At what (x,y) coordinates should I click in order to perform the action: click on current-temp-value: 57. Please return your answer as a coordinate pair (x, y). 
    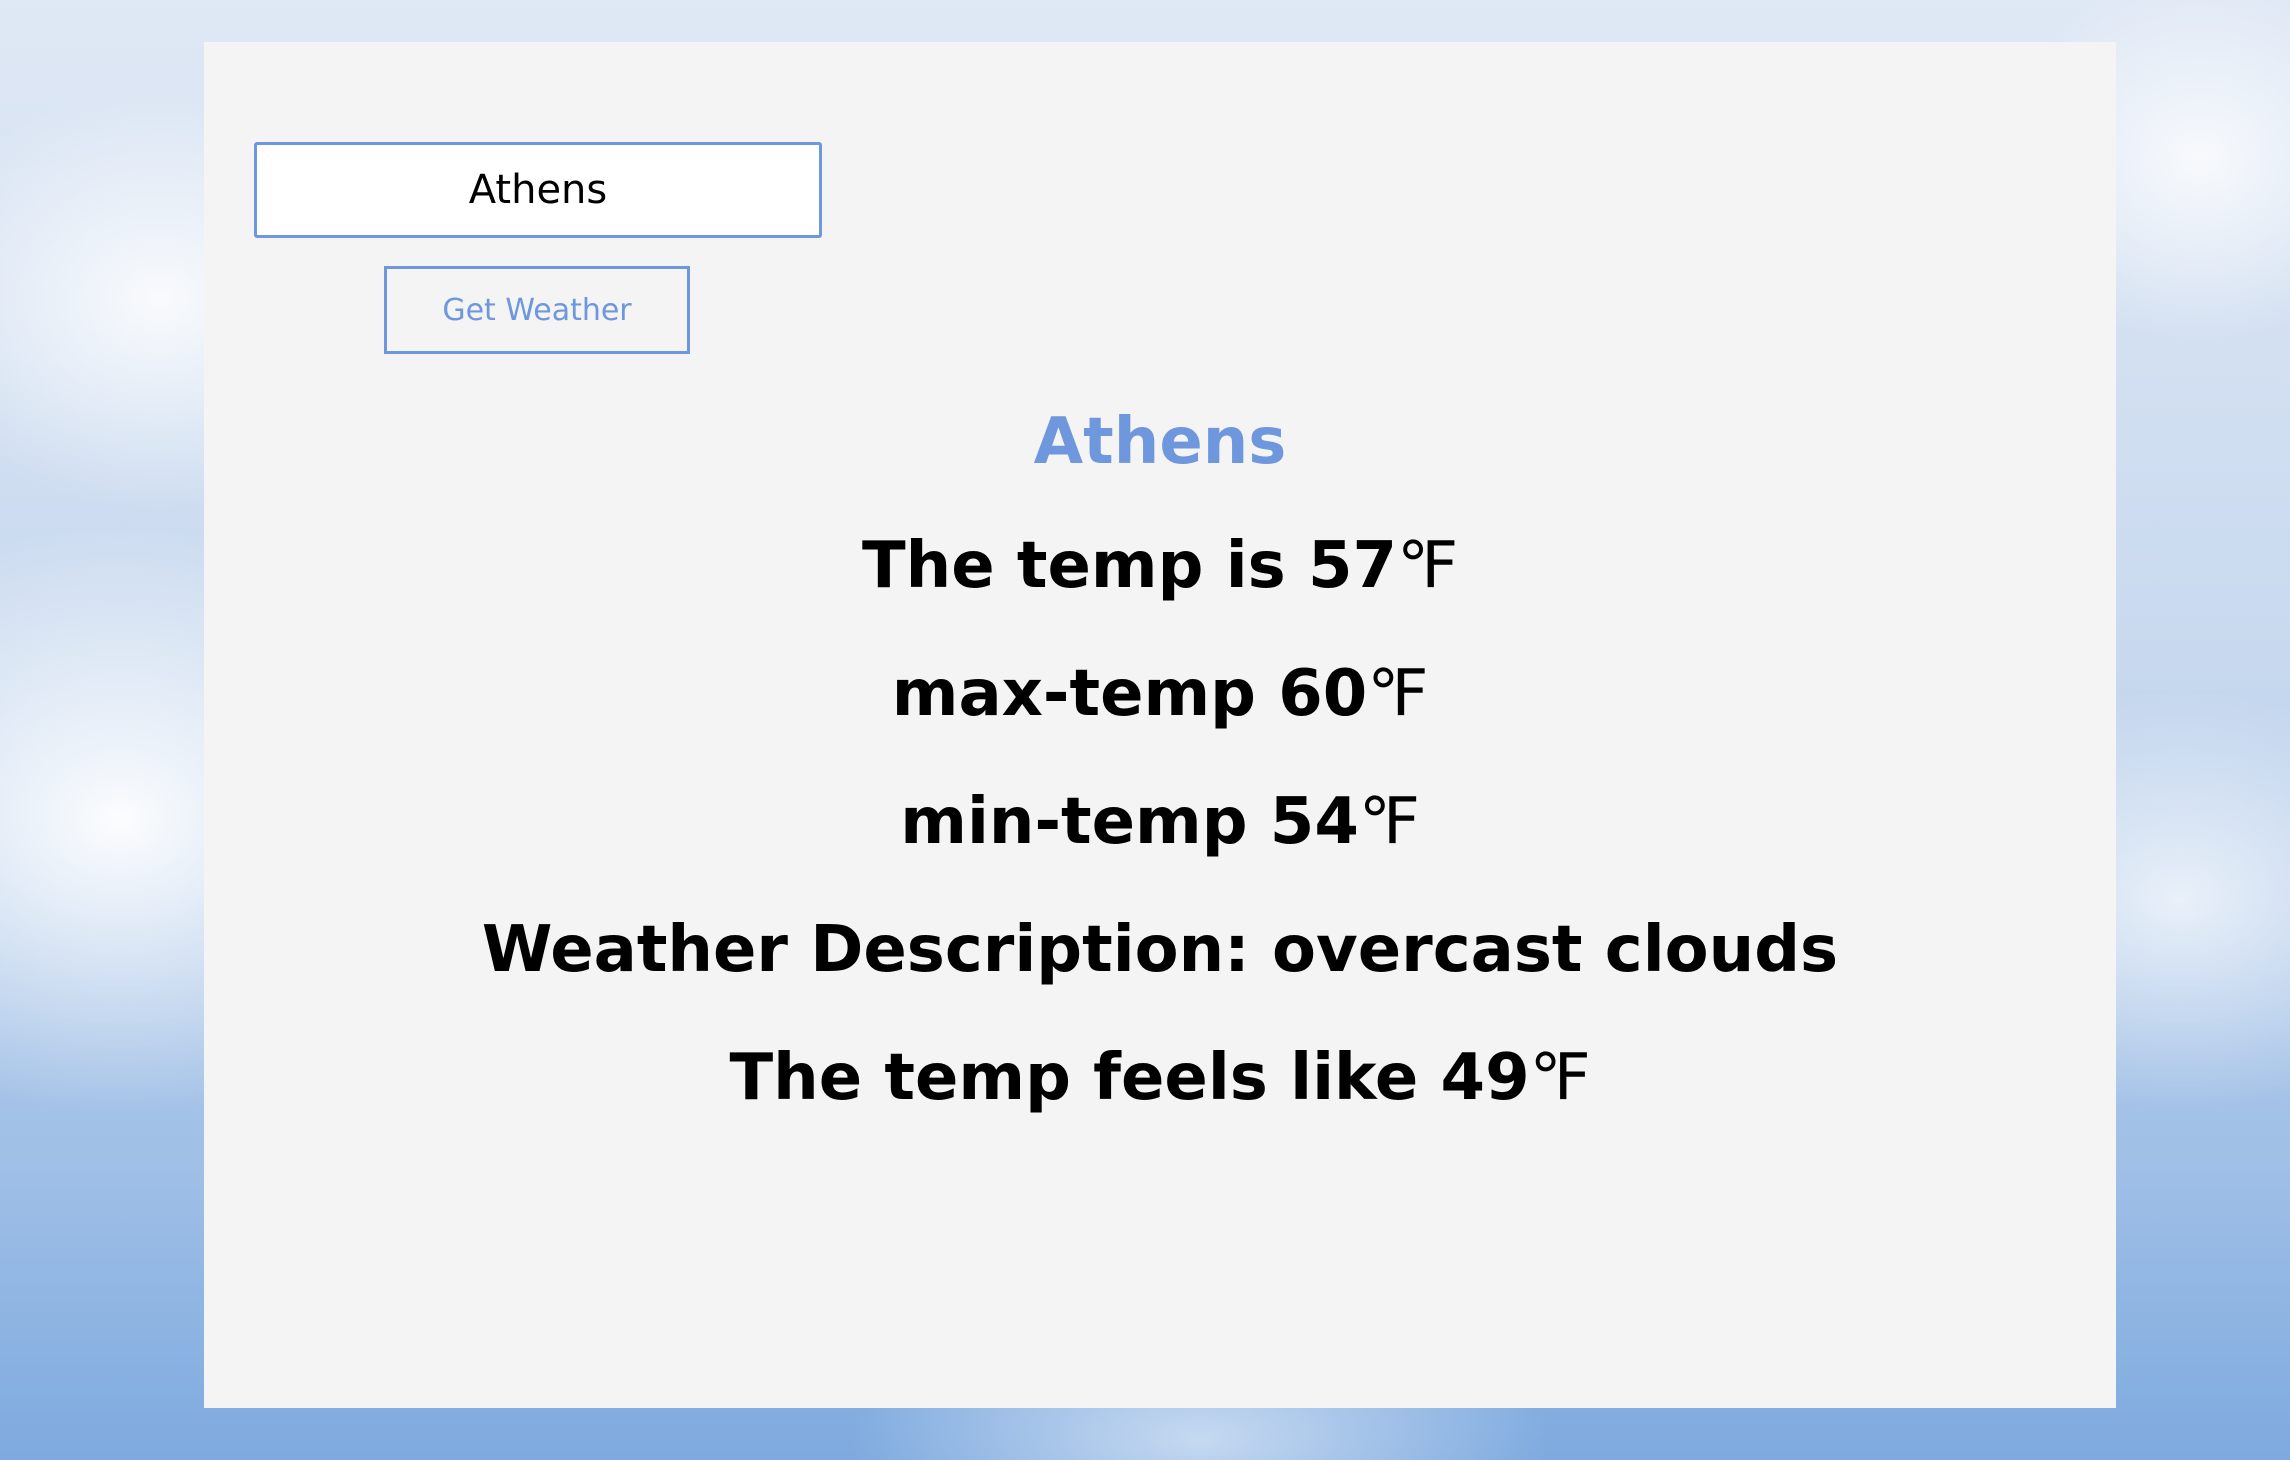
    Looking at the image, I should click on (1353, 566).